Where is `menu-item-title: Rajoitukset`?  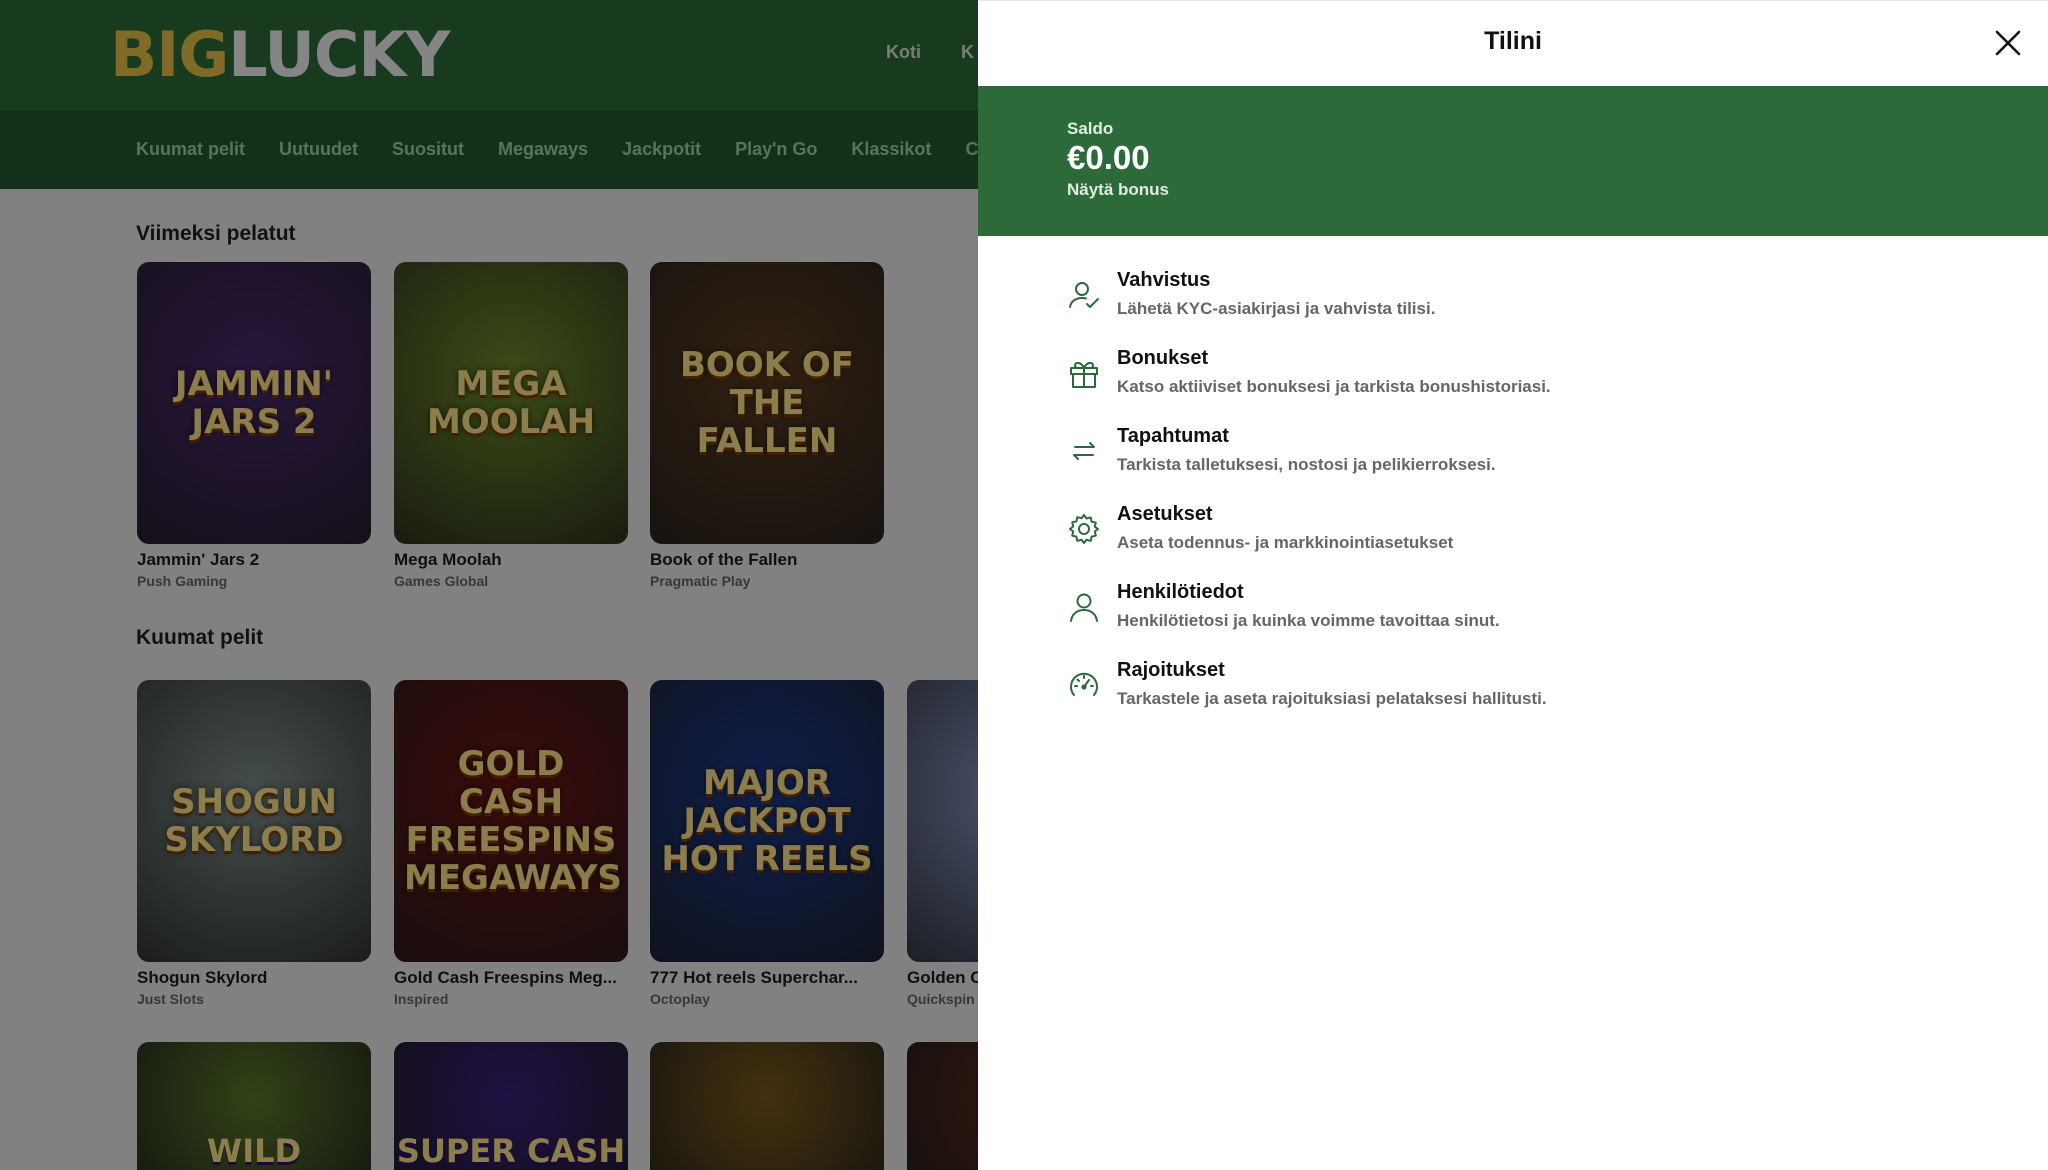 menu-item-title: Rajoitukset is located at coordinates (1171, 670).